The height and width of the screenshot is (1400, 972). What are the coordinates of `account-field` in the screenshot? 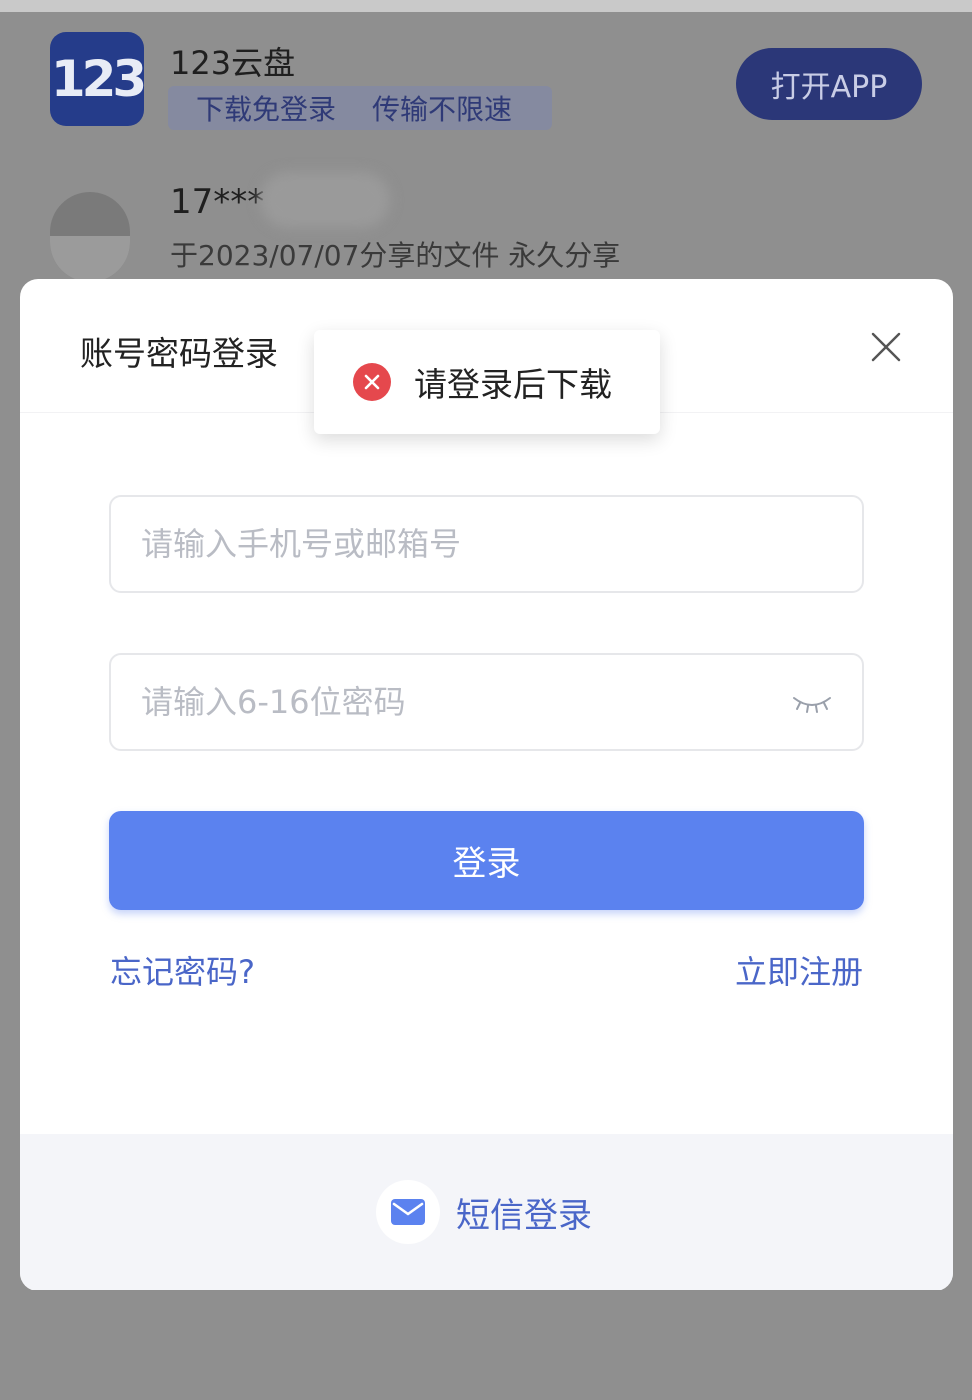 It's located at (486, 544).